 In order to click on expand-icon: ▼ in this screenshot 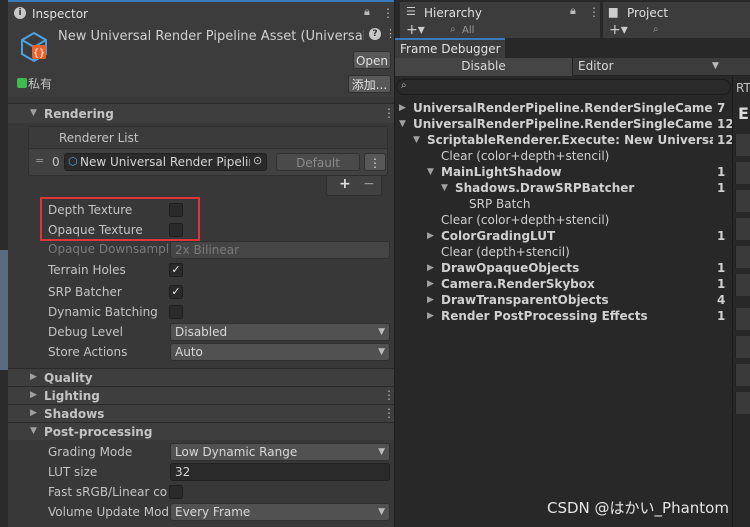, I will do `click(33, 113)`.